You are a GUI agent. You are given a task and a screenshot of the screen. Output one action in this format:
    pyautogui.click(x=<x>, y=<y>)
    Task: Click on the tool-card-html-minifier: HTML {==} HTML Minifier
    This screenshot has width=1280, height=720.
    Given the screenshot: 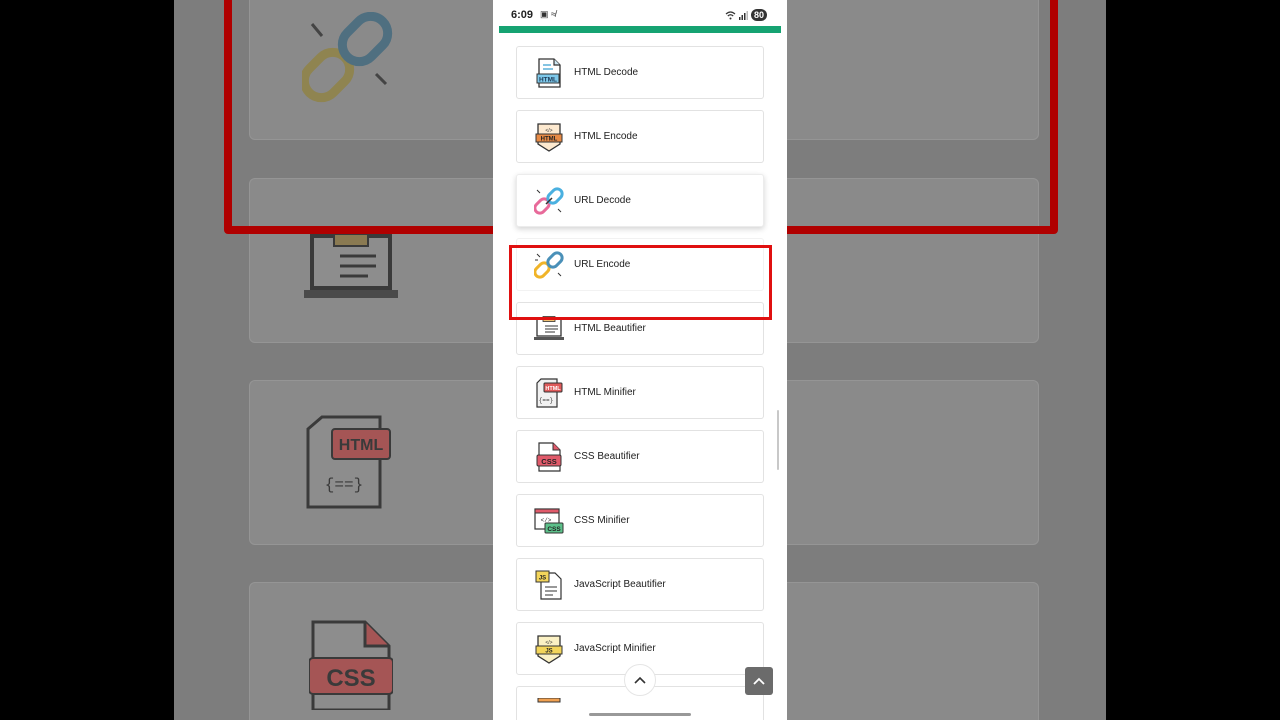 What is the action you would take?
    pyautogui.click(x=640, y=392)
    